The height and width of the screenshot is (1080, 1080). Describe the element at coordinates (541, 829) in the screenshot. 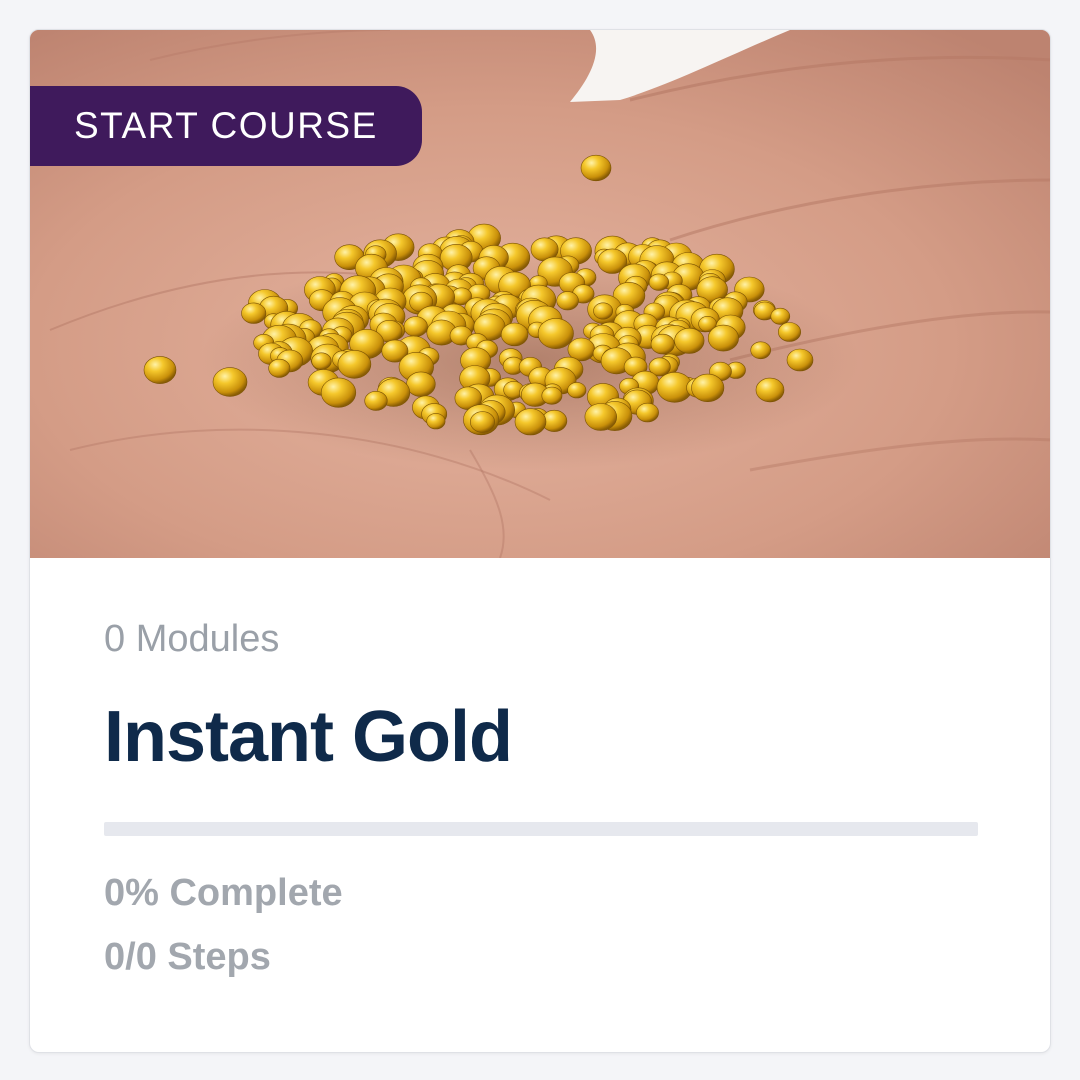

I see `progress-bar` at that location.